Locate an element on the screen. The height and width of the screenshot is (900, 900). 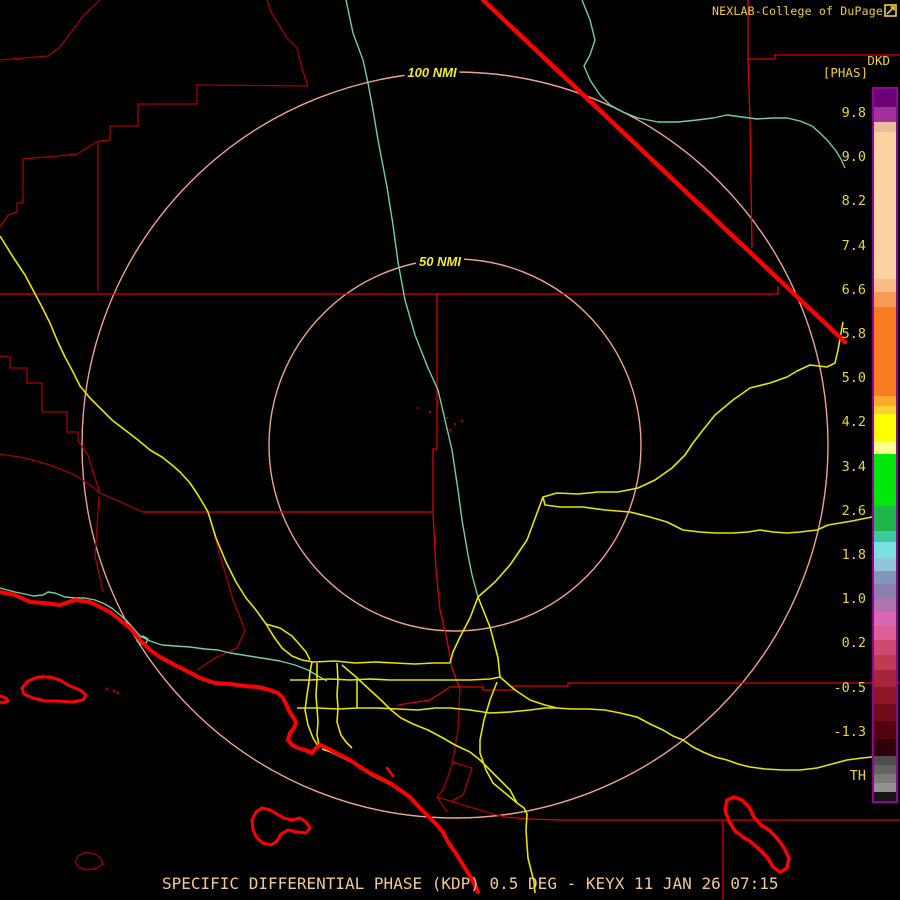
scale-tick-label: 1.0 is located at coordinates (853, 599).